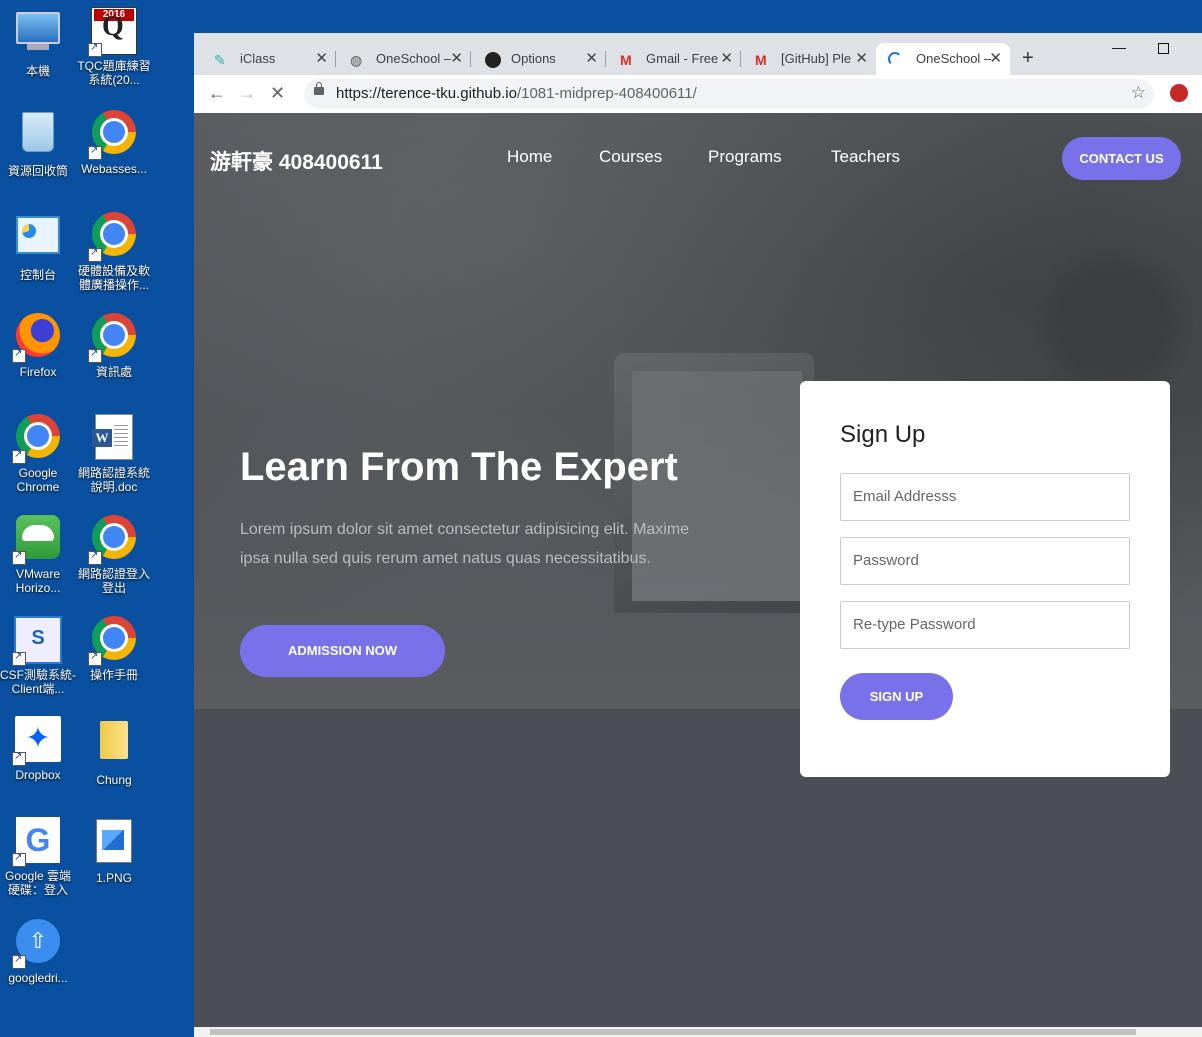 Image resolution: width=1202 pixels, height=1037 pixels. Describe the element at coordinates (37, 540) in the screenshot. I see `vmware-horizon-icon` at that location.